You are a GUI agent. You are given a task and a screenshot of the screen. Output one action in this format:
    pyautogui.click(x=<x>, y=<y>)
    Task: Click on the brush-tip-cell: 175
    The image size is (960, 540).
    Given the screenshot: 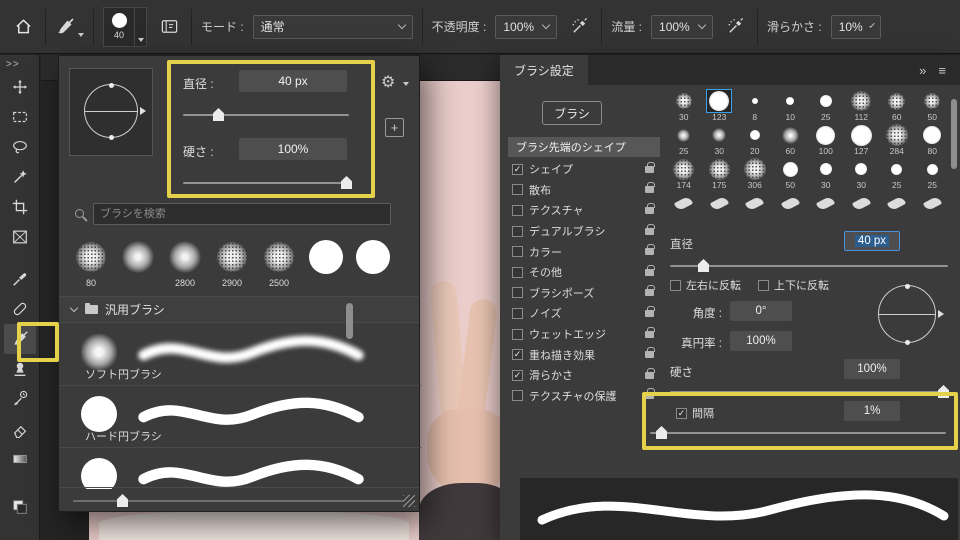 What is the action you would take?
    pyautogui.click(x=720, y=174)
    